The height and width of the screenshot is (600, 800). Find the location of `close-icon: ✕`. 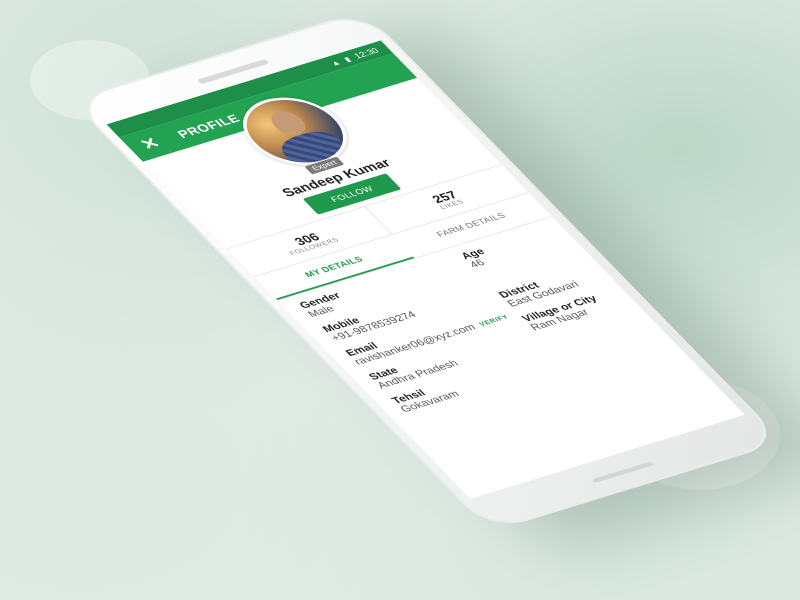

close-icon: ✕ is located at coordinates (150, 143).